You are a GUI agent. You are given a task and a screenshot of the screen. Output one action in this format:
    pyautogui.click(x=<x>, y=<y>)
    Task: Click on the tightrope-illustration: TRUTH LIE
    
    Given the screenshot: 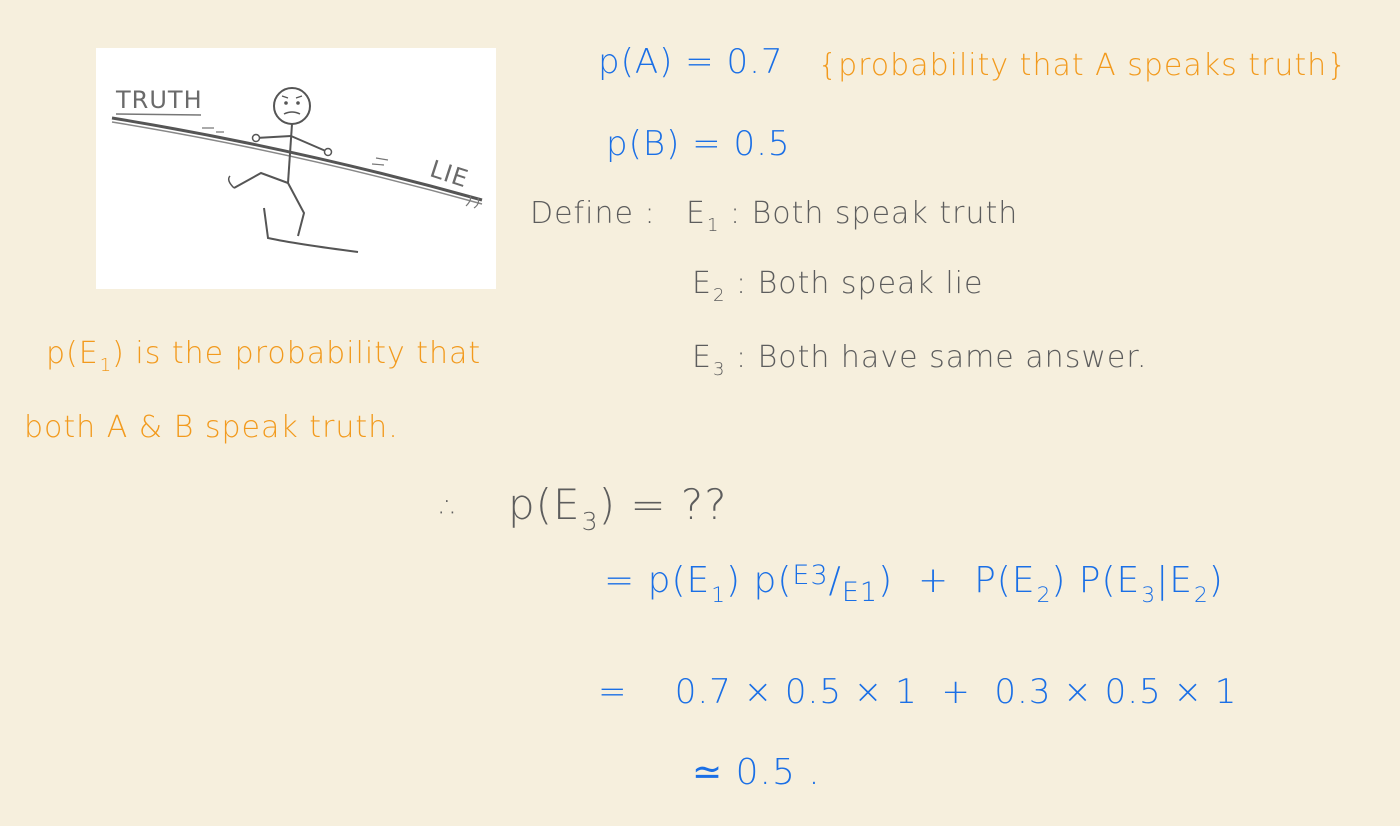 What is the action you would take?
    pyautogui.click(x=296, y=168)
    